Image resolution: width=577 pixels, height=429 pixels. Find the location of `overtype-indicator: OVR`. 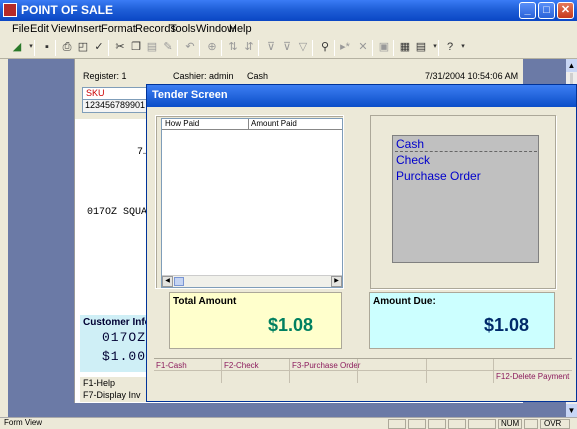

overtype-indicator: OVR is located at coordinates (555, 424).